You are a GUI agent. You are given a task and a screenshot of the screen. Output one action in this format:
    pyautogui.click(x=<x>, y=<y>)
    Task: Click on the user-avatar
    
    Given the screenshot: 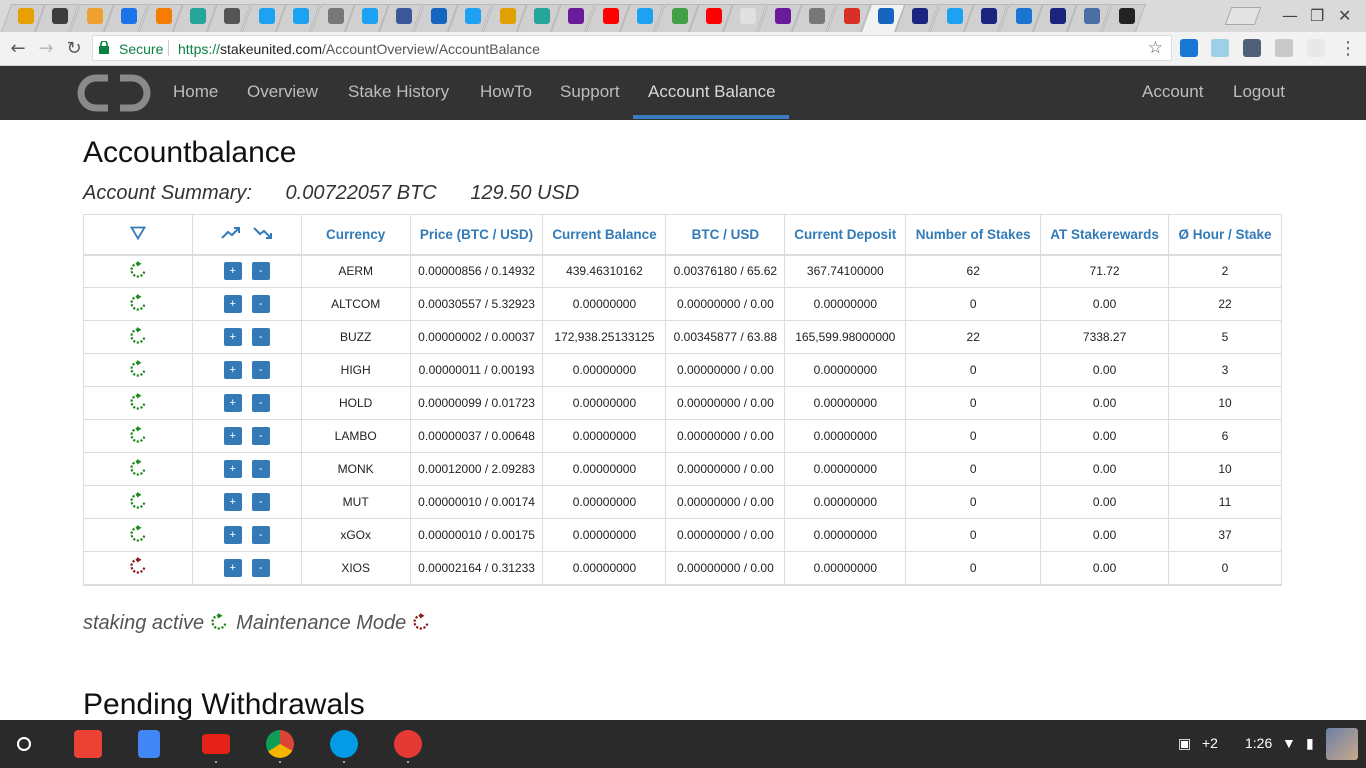 What is the action you would take?
    pyautogui.click(x=1342, y=744)
    